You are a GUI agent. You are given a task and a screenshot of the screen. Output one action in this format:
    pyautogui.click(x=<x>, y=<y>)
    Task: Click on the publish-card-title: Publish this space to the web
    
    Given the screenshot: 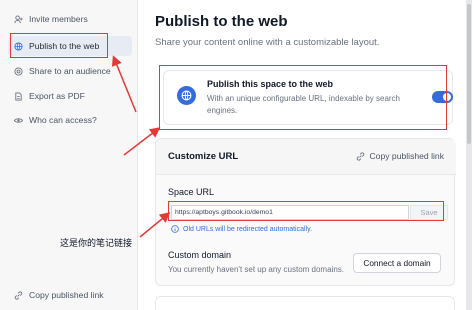 What is the action you would take?
    pyautogui.click(x=270, y=84)
    